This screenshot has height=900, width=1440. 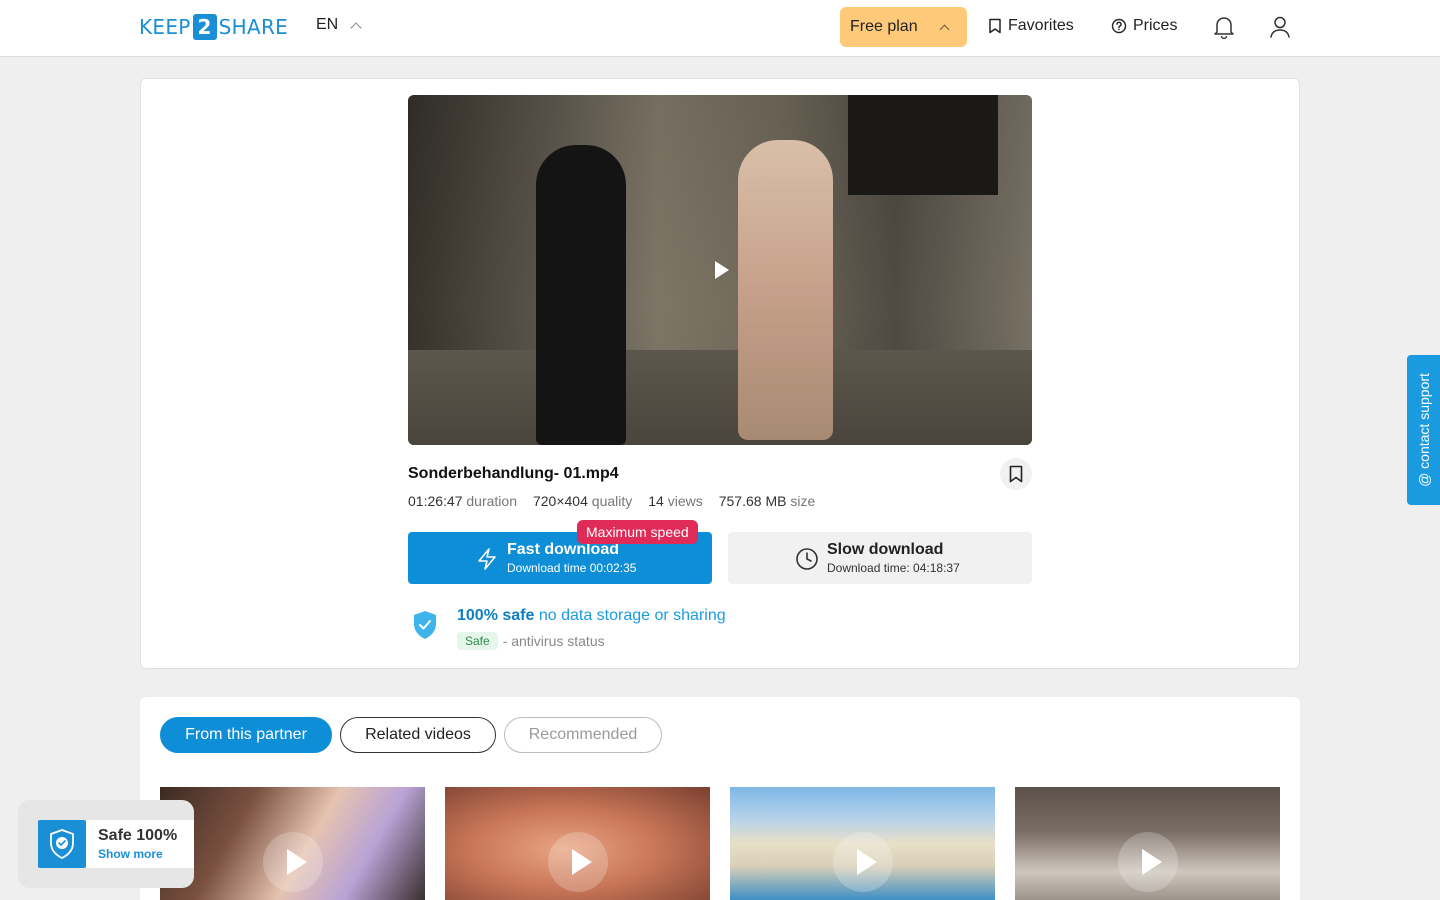 What do you see at coordinates (204, 27) in the screenshot?
I see `logo-text-two: 2` at bounding box center [204, 27].